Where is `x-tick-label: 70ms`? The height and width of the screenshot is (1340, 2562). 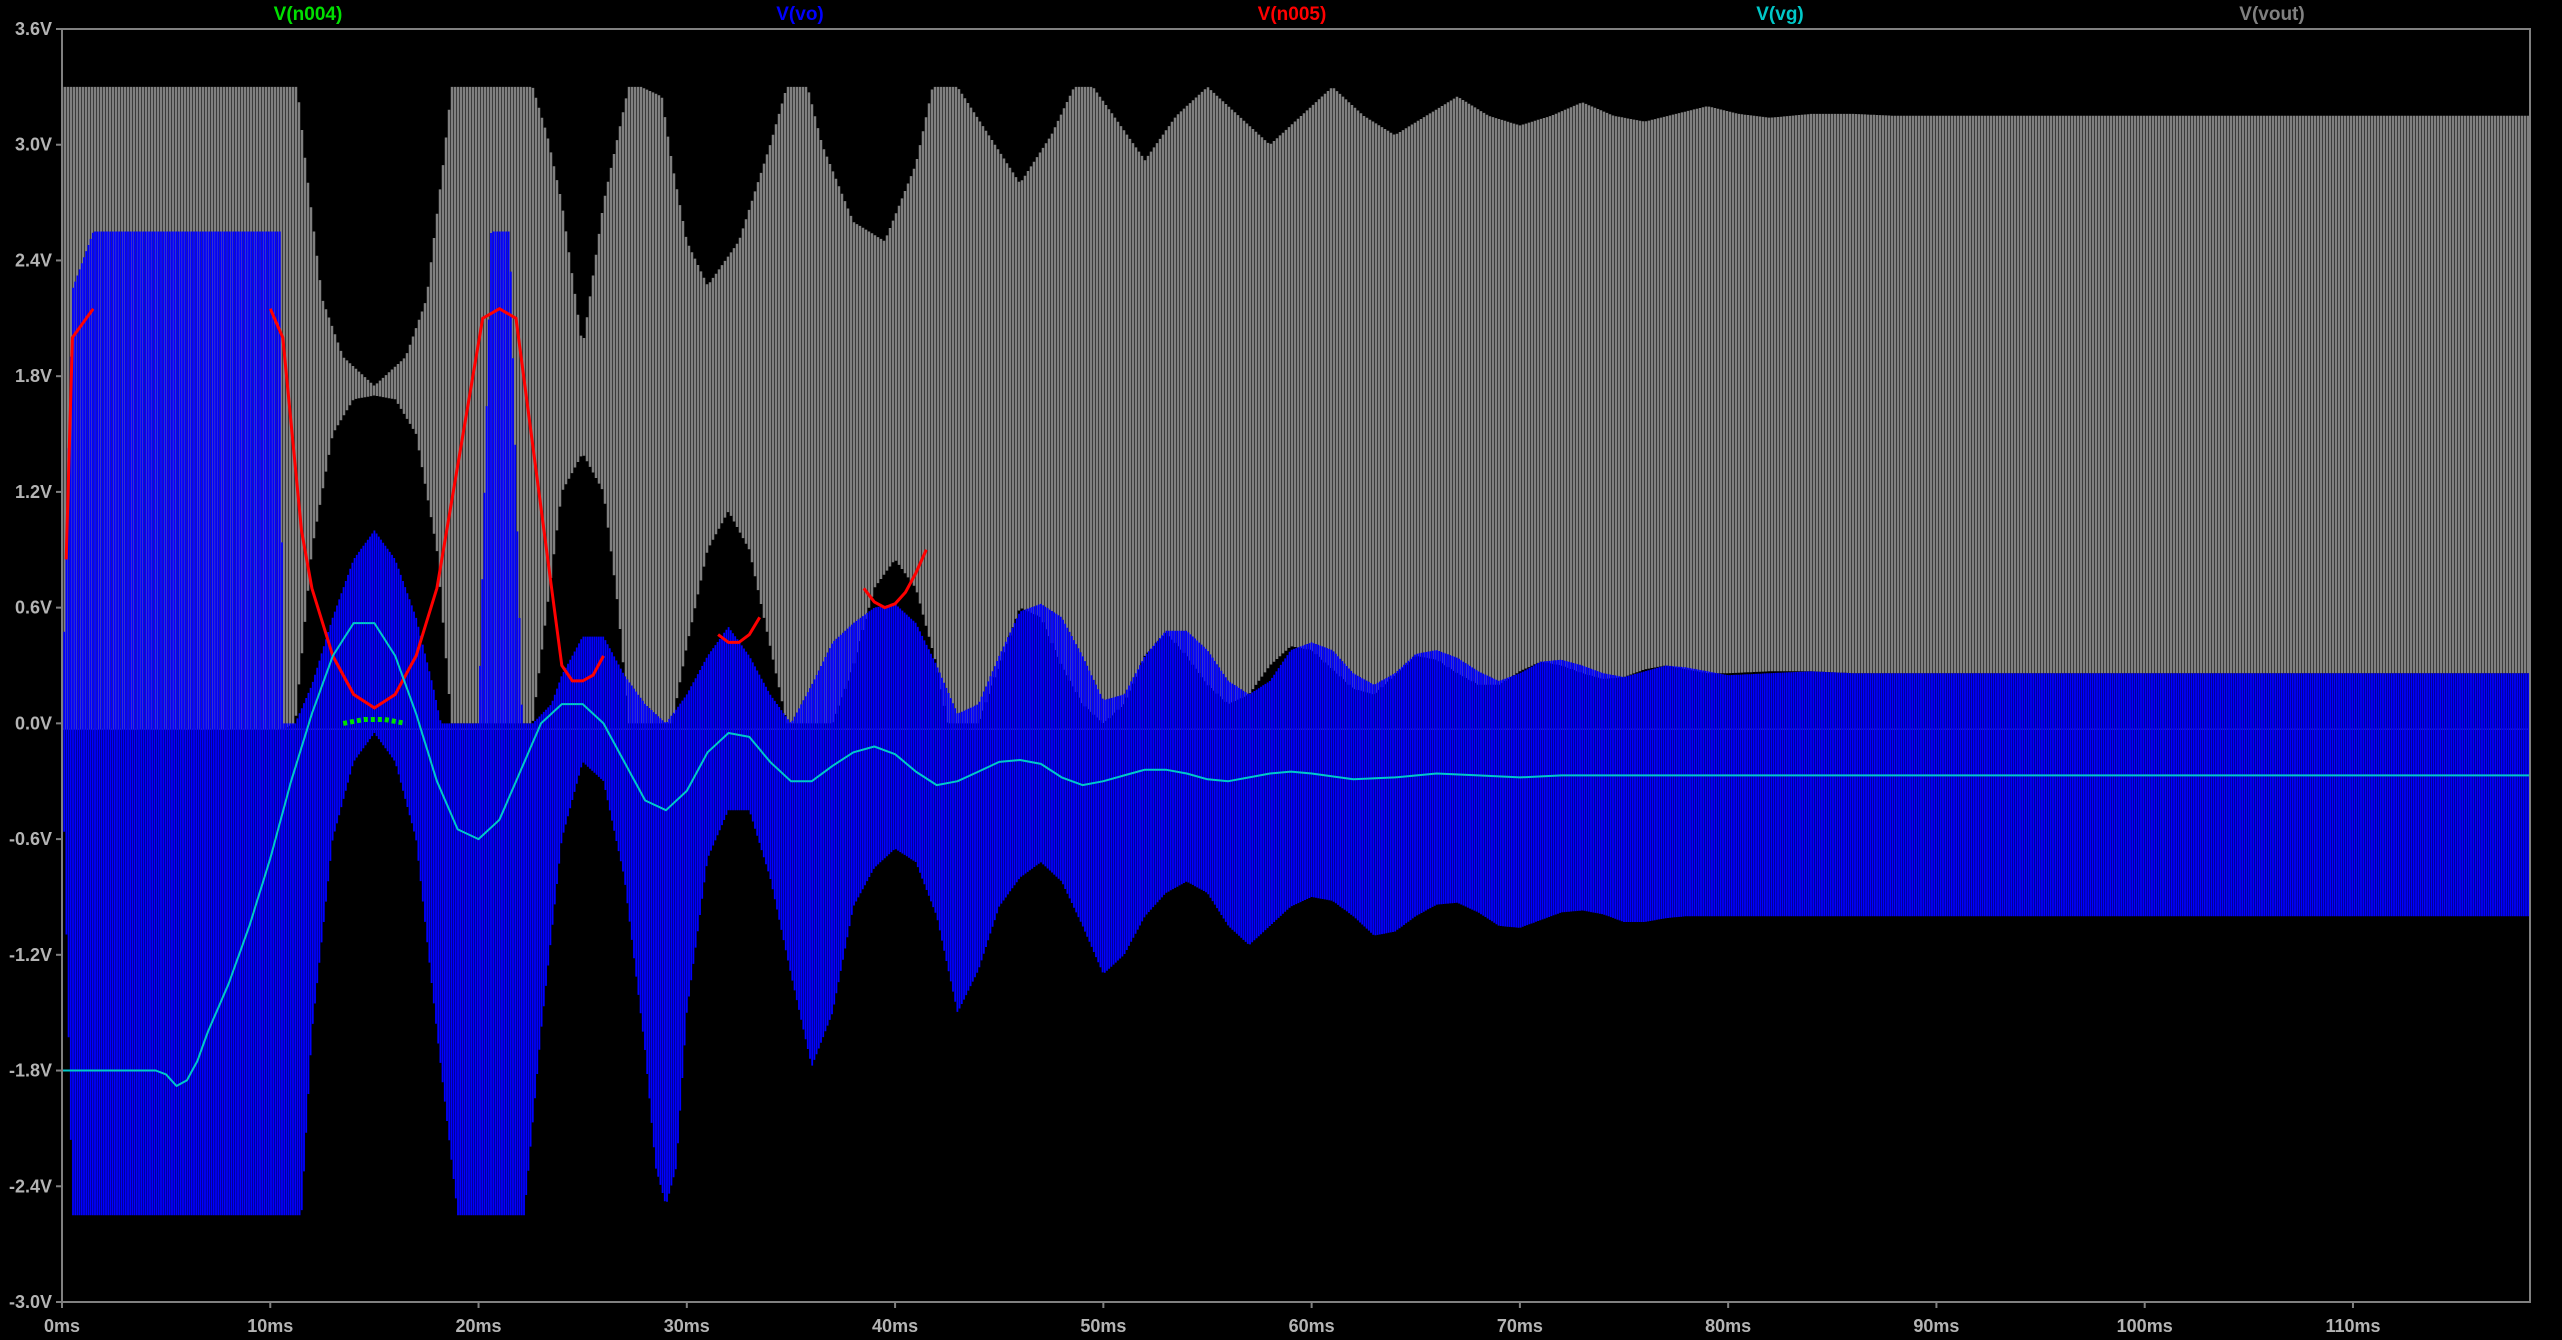 x-tick-label: 70ms is located at coordinates (1520, 1326).